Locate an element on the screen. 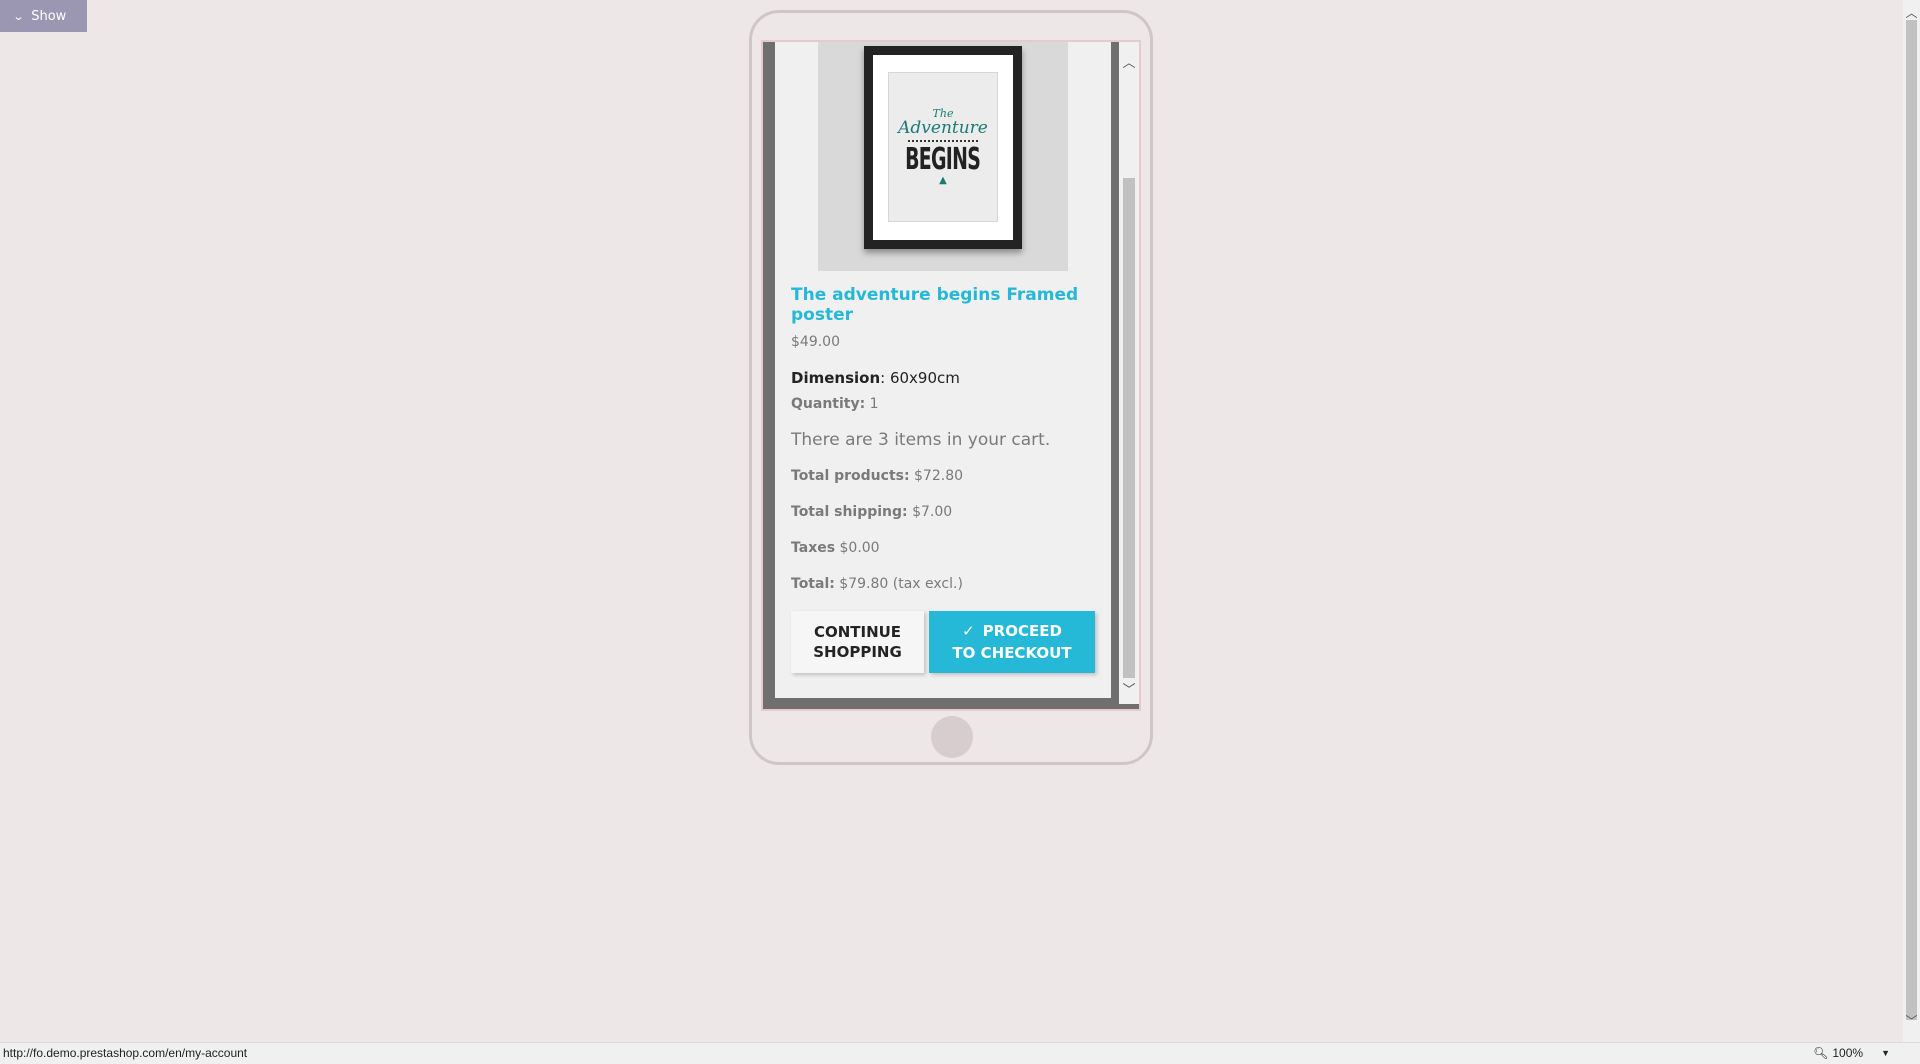 This screenshot has height=1064, width=1920. continue-shopping-button: CONTINUE SHOPPING is located at coordinates (857, 642).